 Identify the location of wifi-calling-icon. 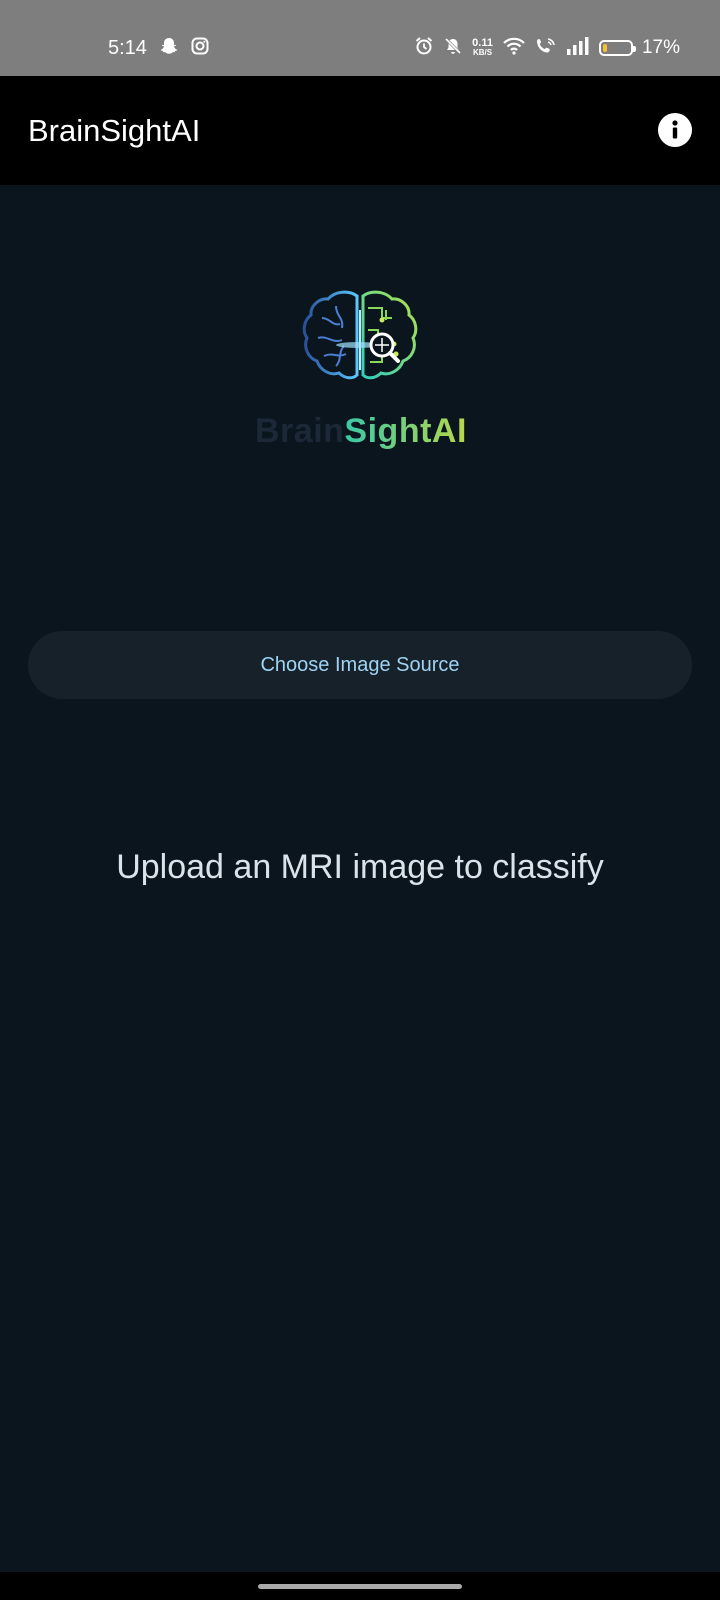
(546, 48).